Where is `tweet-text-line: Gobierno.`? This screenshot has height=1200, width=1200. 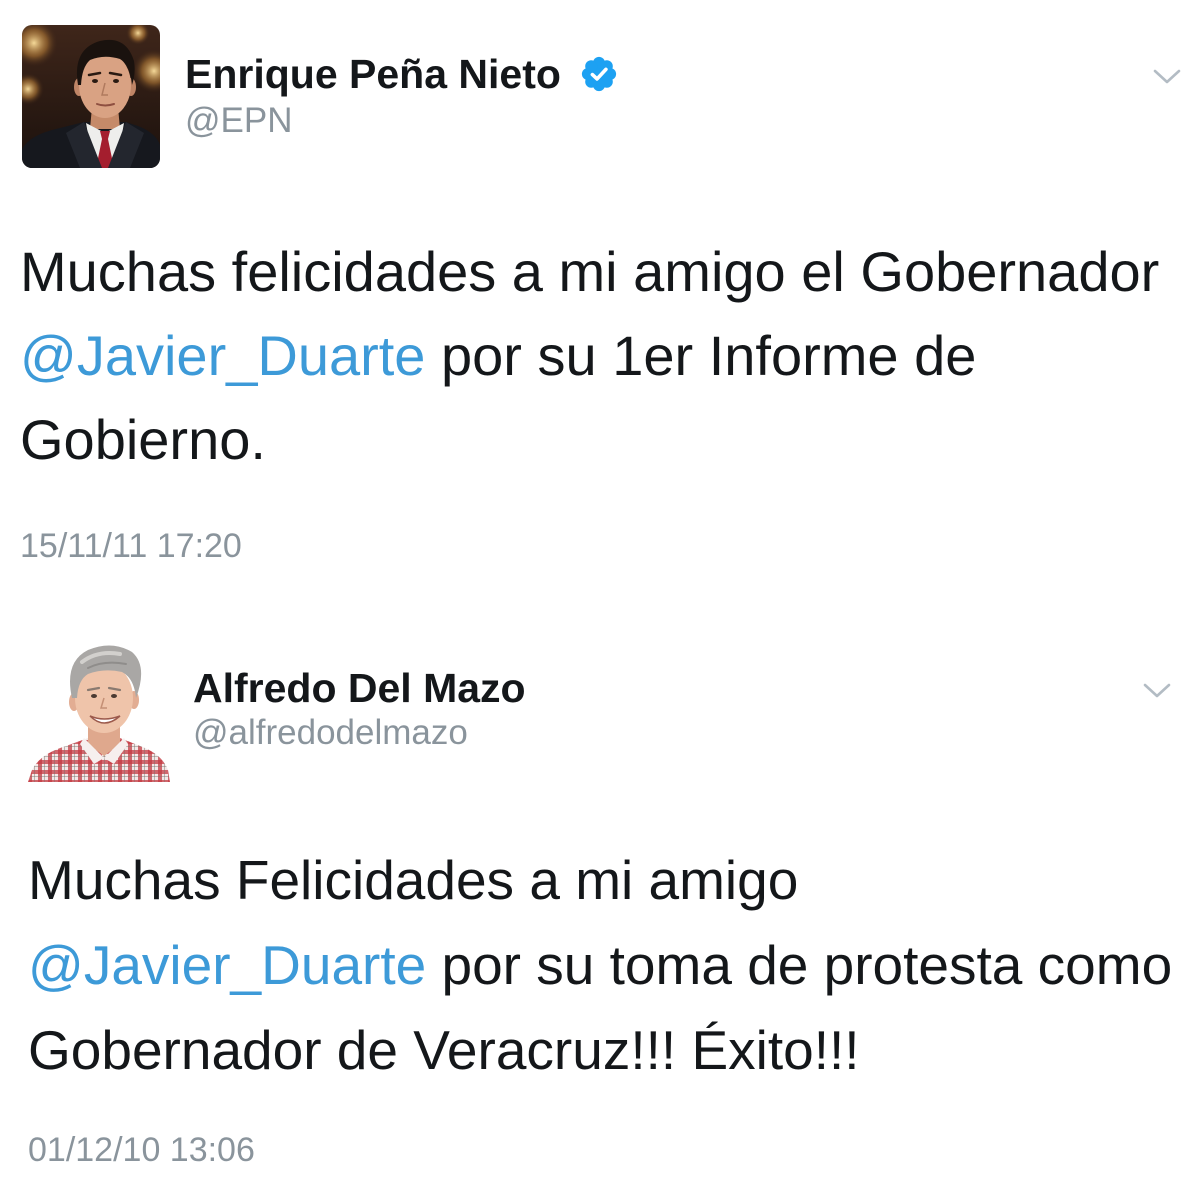
tweet-text-line: Gobierno. is located at coordinates (143, 439).